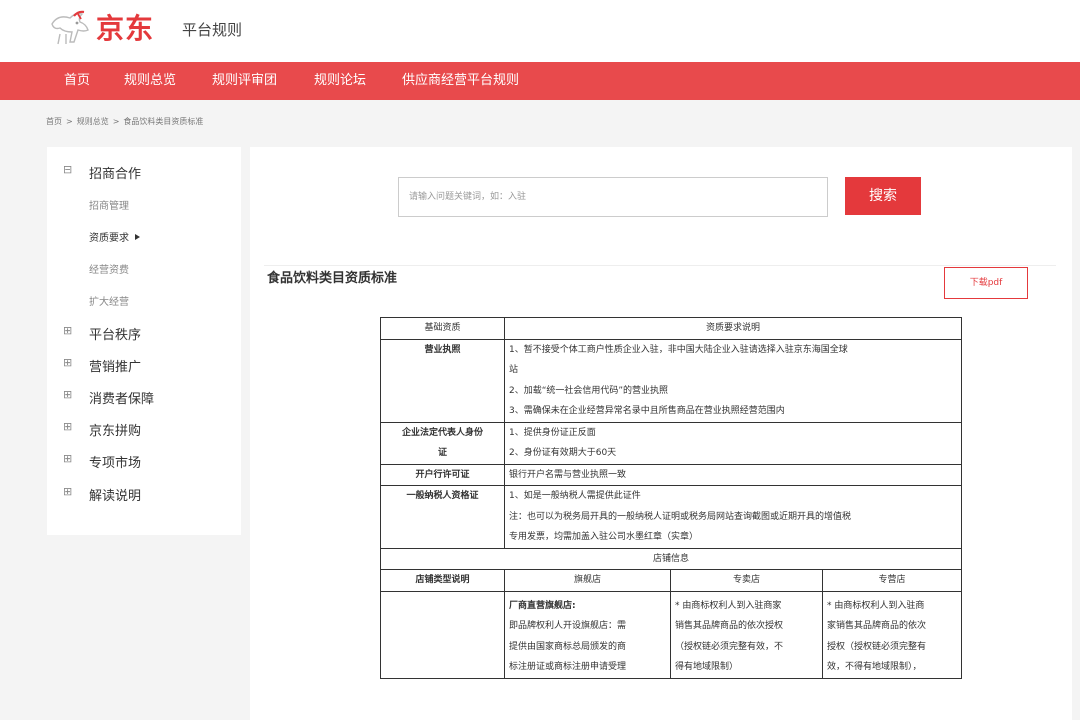  What do you see at coordinates (540, 81) in the screenshot?
I see `main-nav: 首页 规则总览 规则评审团 规则论坛 供应商经营平台规则` at bounding box center [540, 81].